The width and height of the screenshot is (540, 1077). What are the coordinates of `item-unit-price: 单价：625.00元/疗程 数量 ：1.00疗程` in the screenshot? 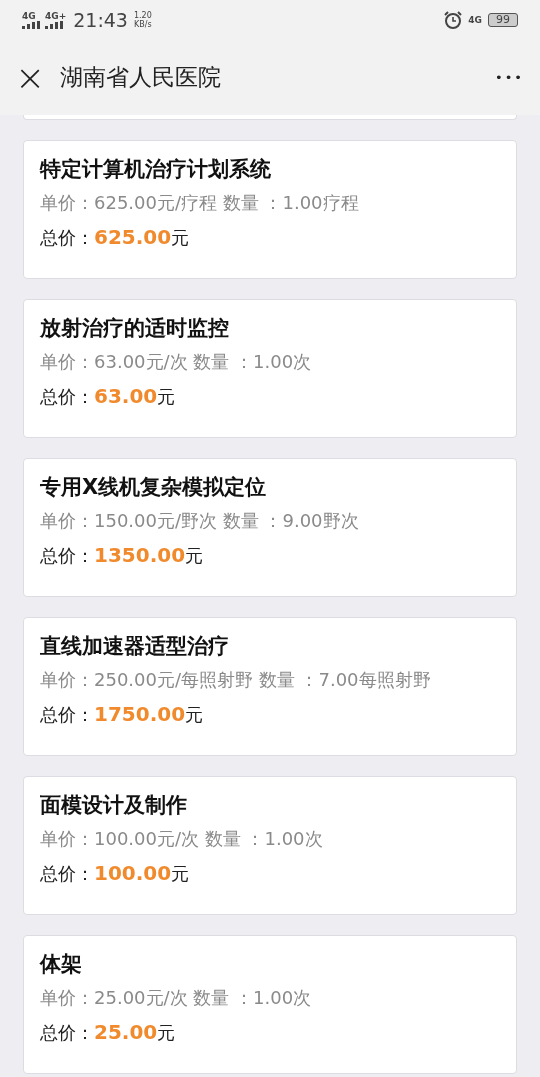 It's located at (200, 203).